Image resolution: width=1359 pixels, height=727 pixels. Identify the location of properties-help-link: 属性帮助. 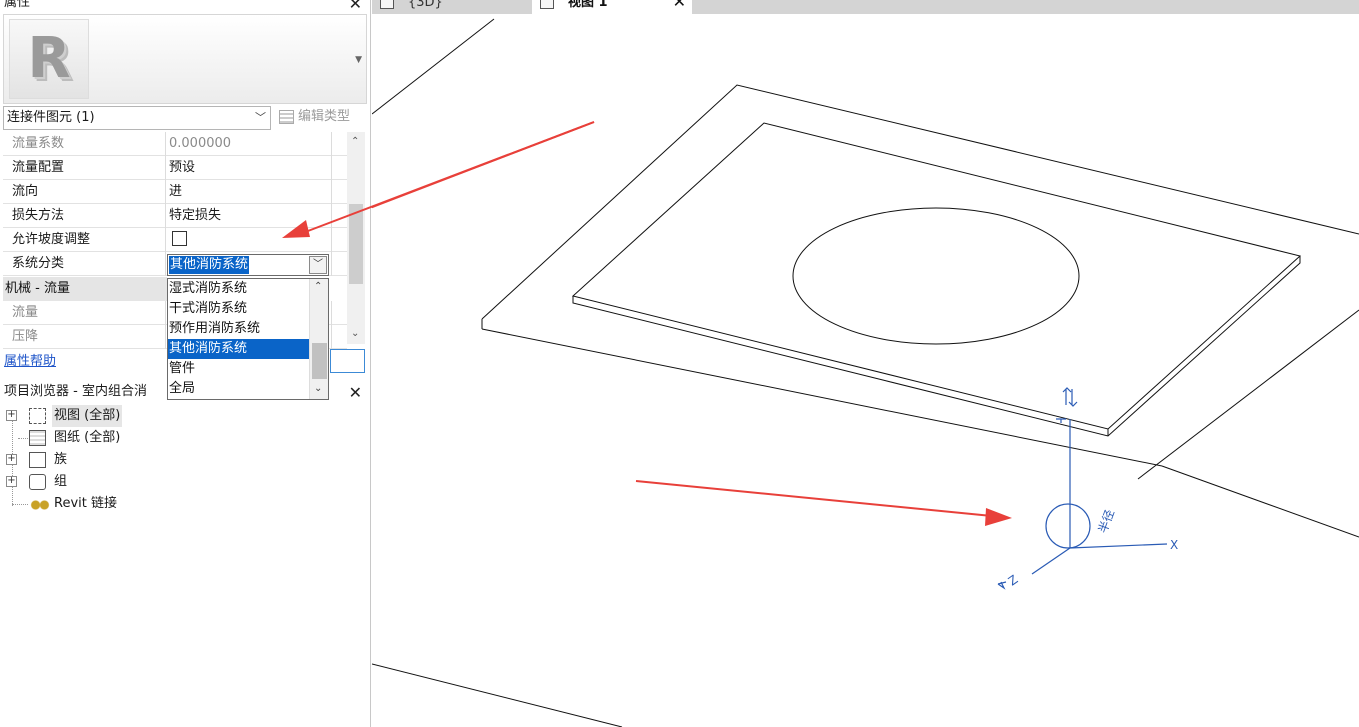
(30, 359).